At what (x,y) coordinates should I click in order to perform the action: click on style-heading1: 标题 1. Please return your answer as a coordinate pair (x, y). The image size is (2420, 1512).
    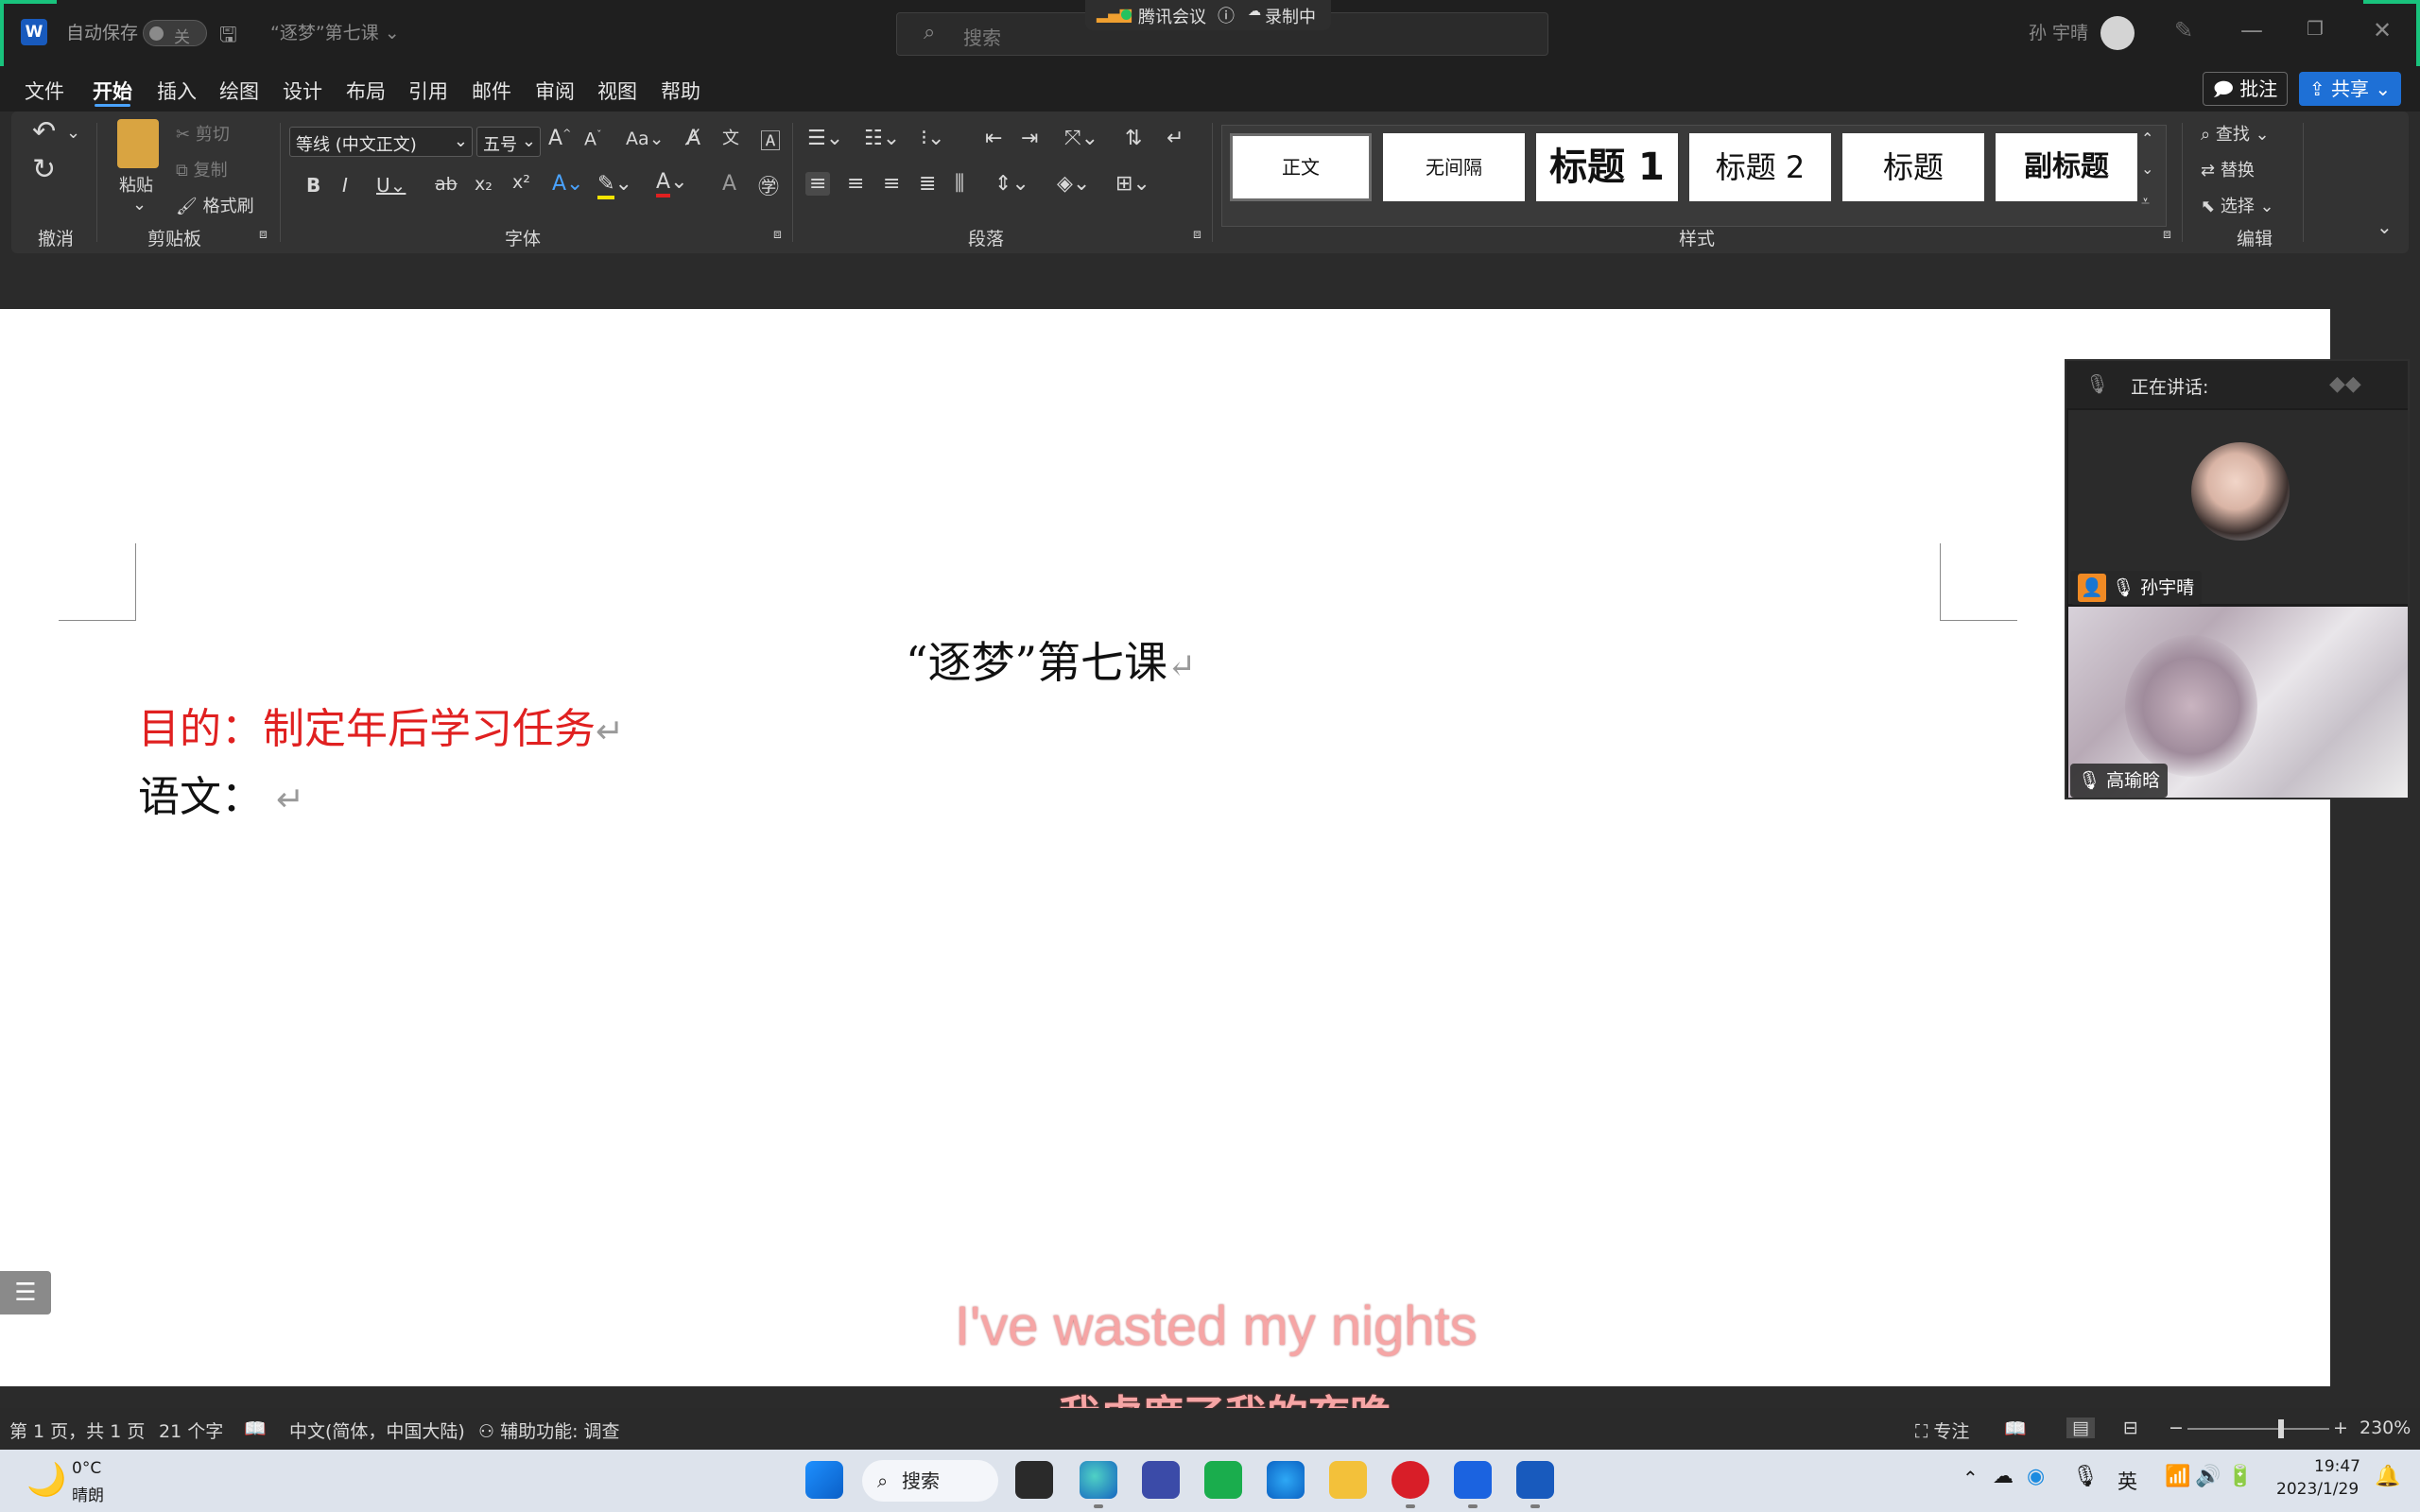
    Looking at the image, I should click on (1607, 167).